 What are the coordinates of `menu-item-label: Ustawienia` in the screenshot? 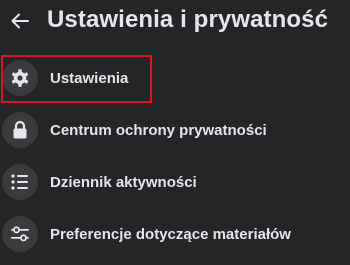 It's located at (89, 78).